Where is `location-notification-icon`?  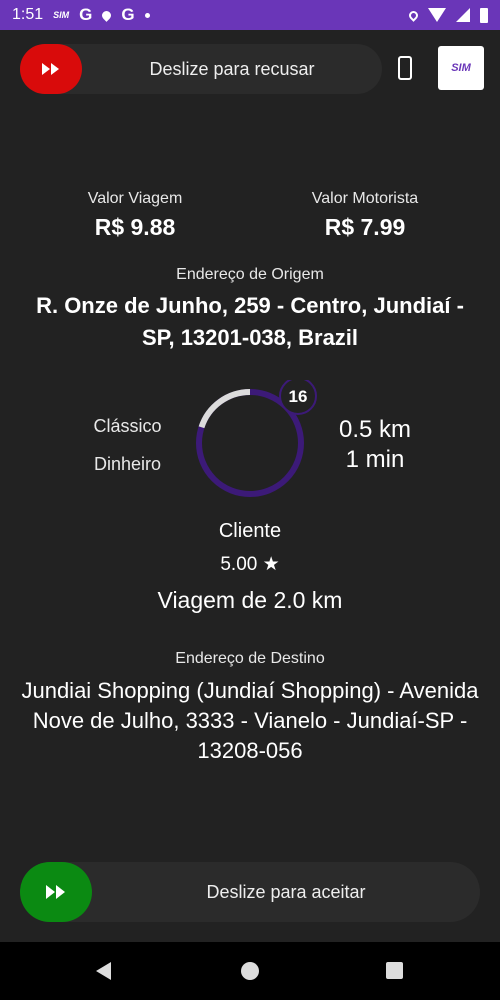
location-notification-icon is located at coordinates (107, 15).